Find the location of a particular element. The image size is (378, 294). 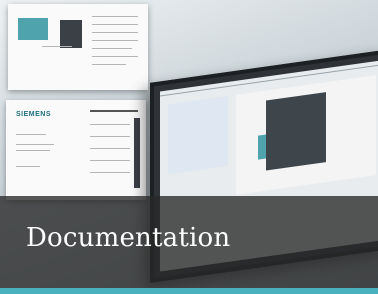

manual-page-diagram is located at coordinates (78, 47).